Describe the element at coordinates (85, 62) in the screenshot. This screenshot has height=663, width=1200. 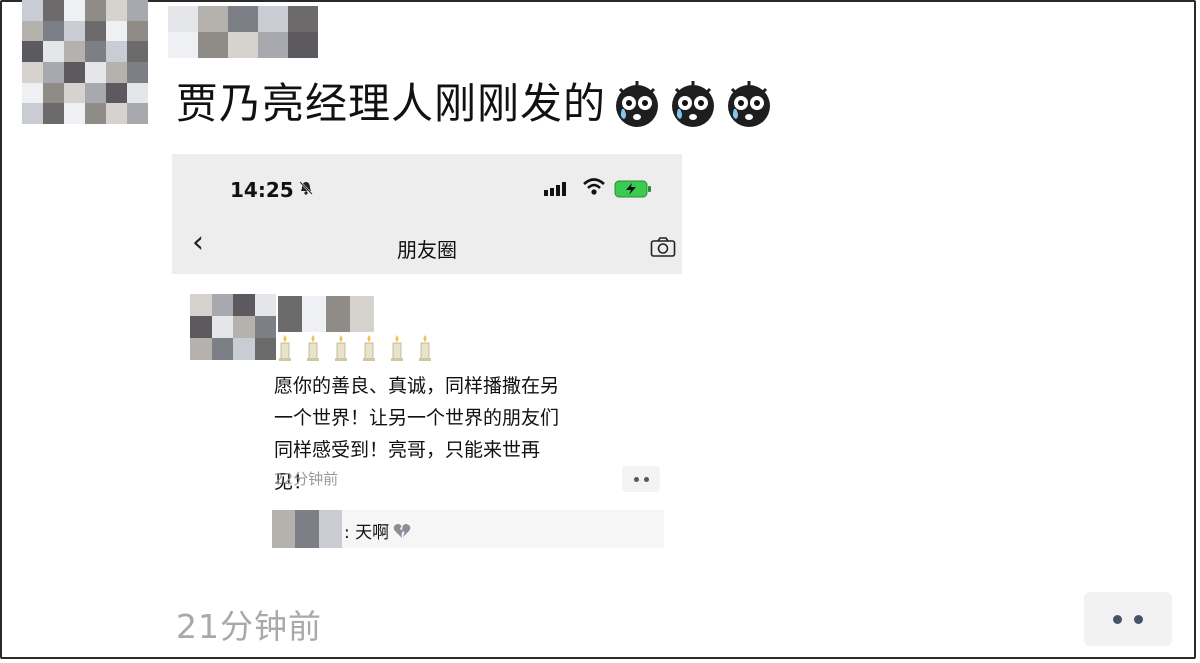
I see `avatar` at that location.